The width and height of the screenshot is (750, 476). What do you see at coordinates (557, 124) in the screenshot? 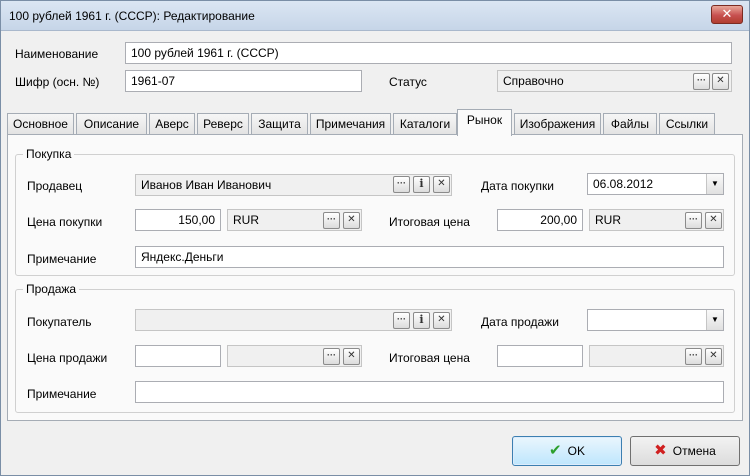
I see `tab-images: Изображения` at bounding box center [557, 124].